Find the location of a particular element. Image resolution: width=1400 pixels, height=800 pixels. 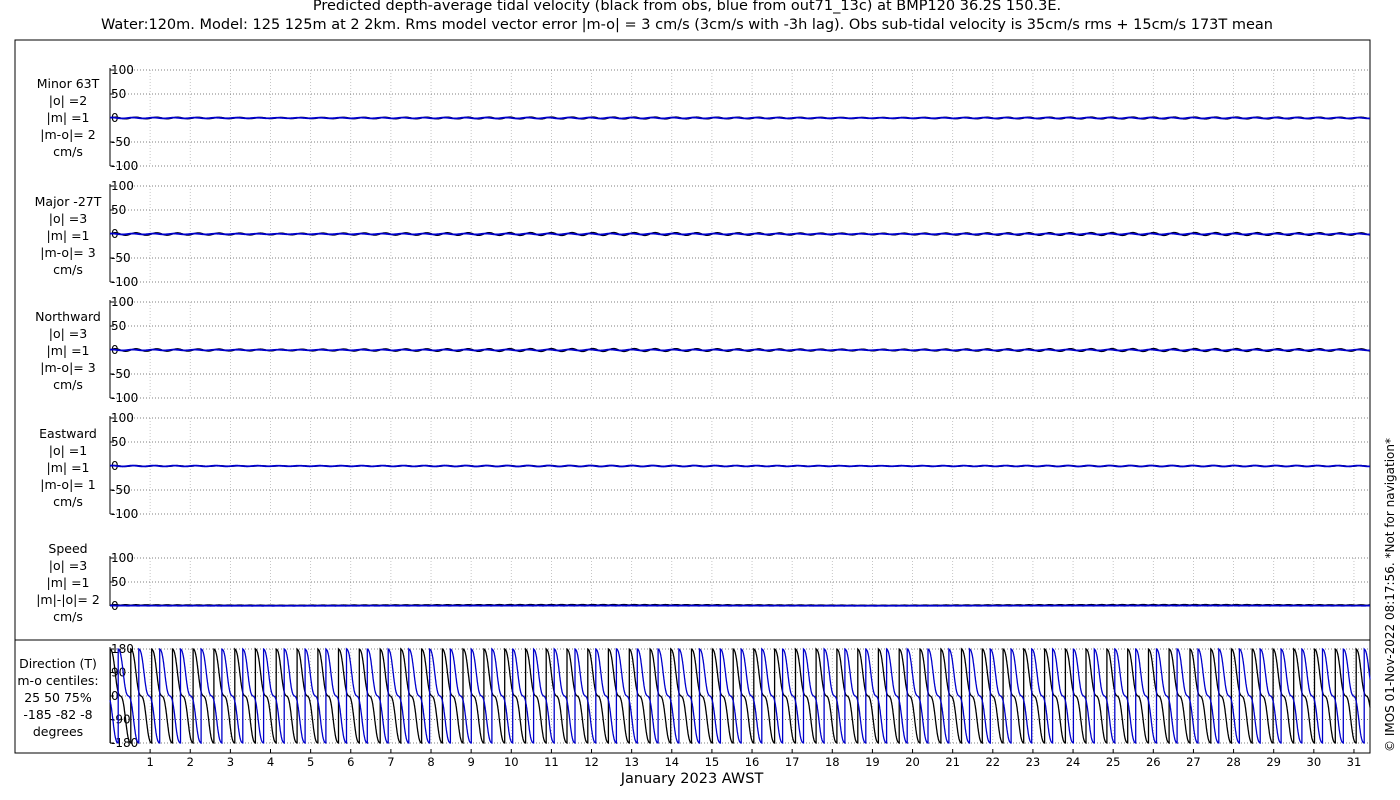

x-tick-label: 1 is located at coordinates (149, 762).